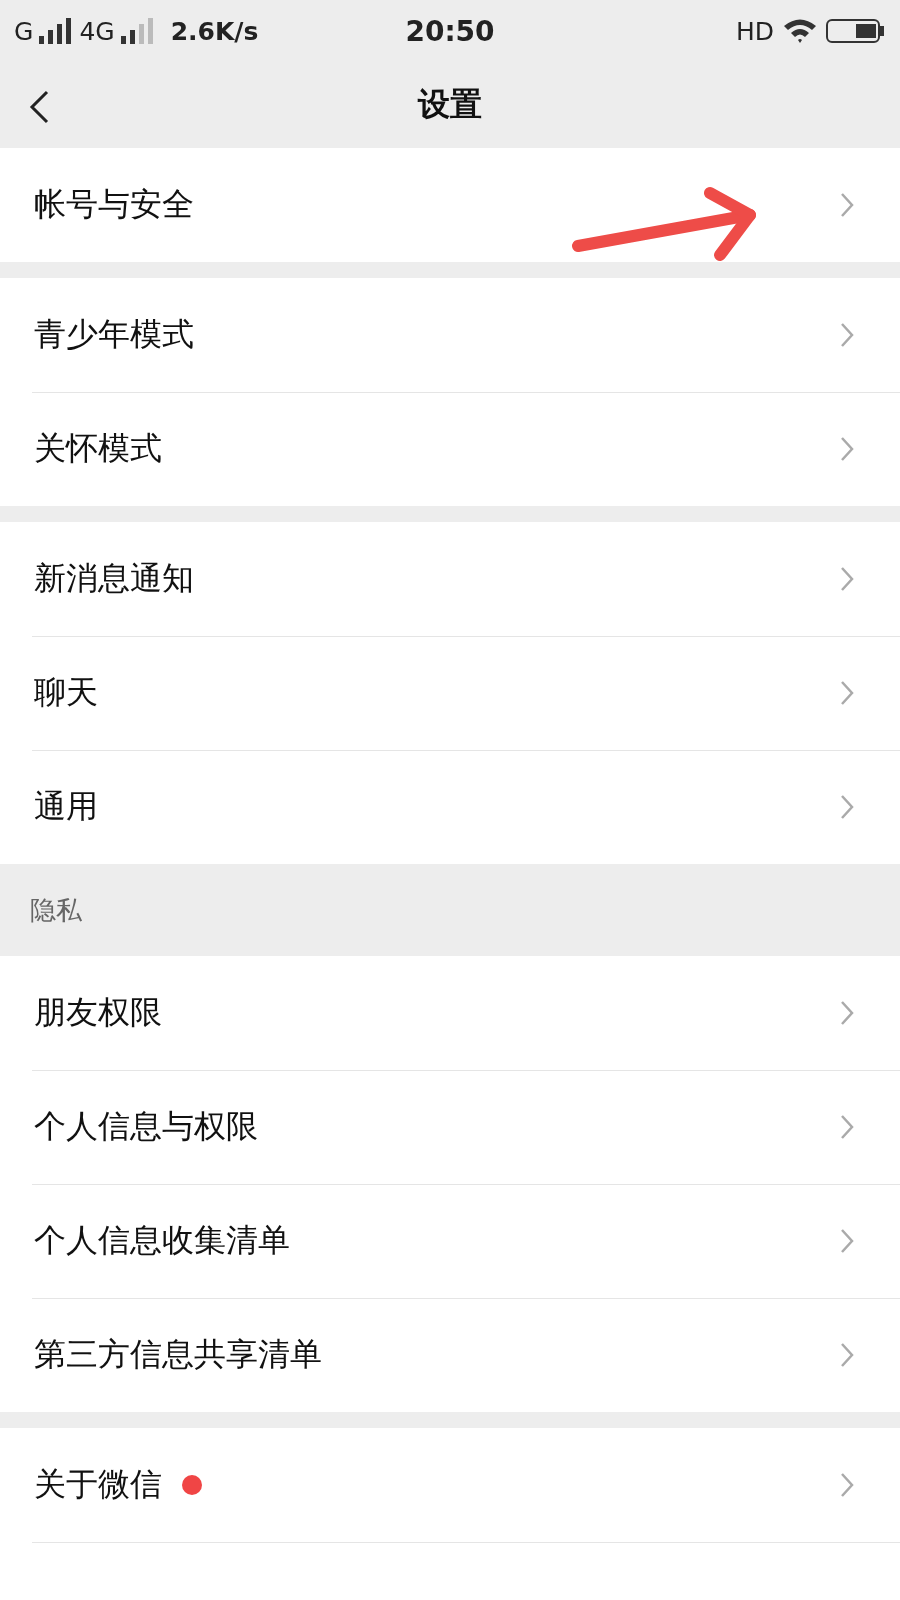  Describe the element at coordinates (98, 1484) in the screenshot. I see `item-label: 关于微信` at that location.